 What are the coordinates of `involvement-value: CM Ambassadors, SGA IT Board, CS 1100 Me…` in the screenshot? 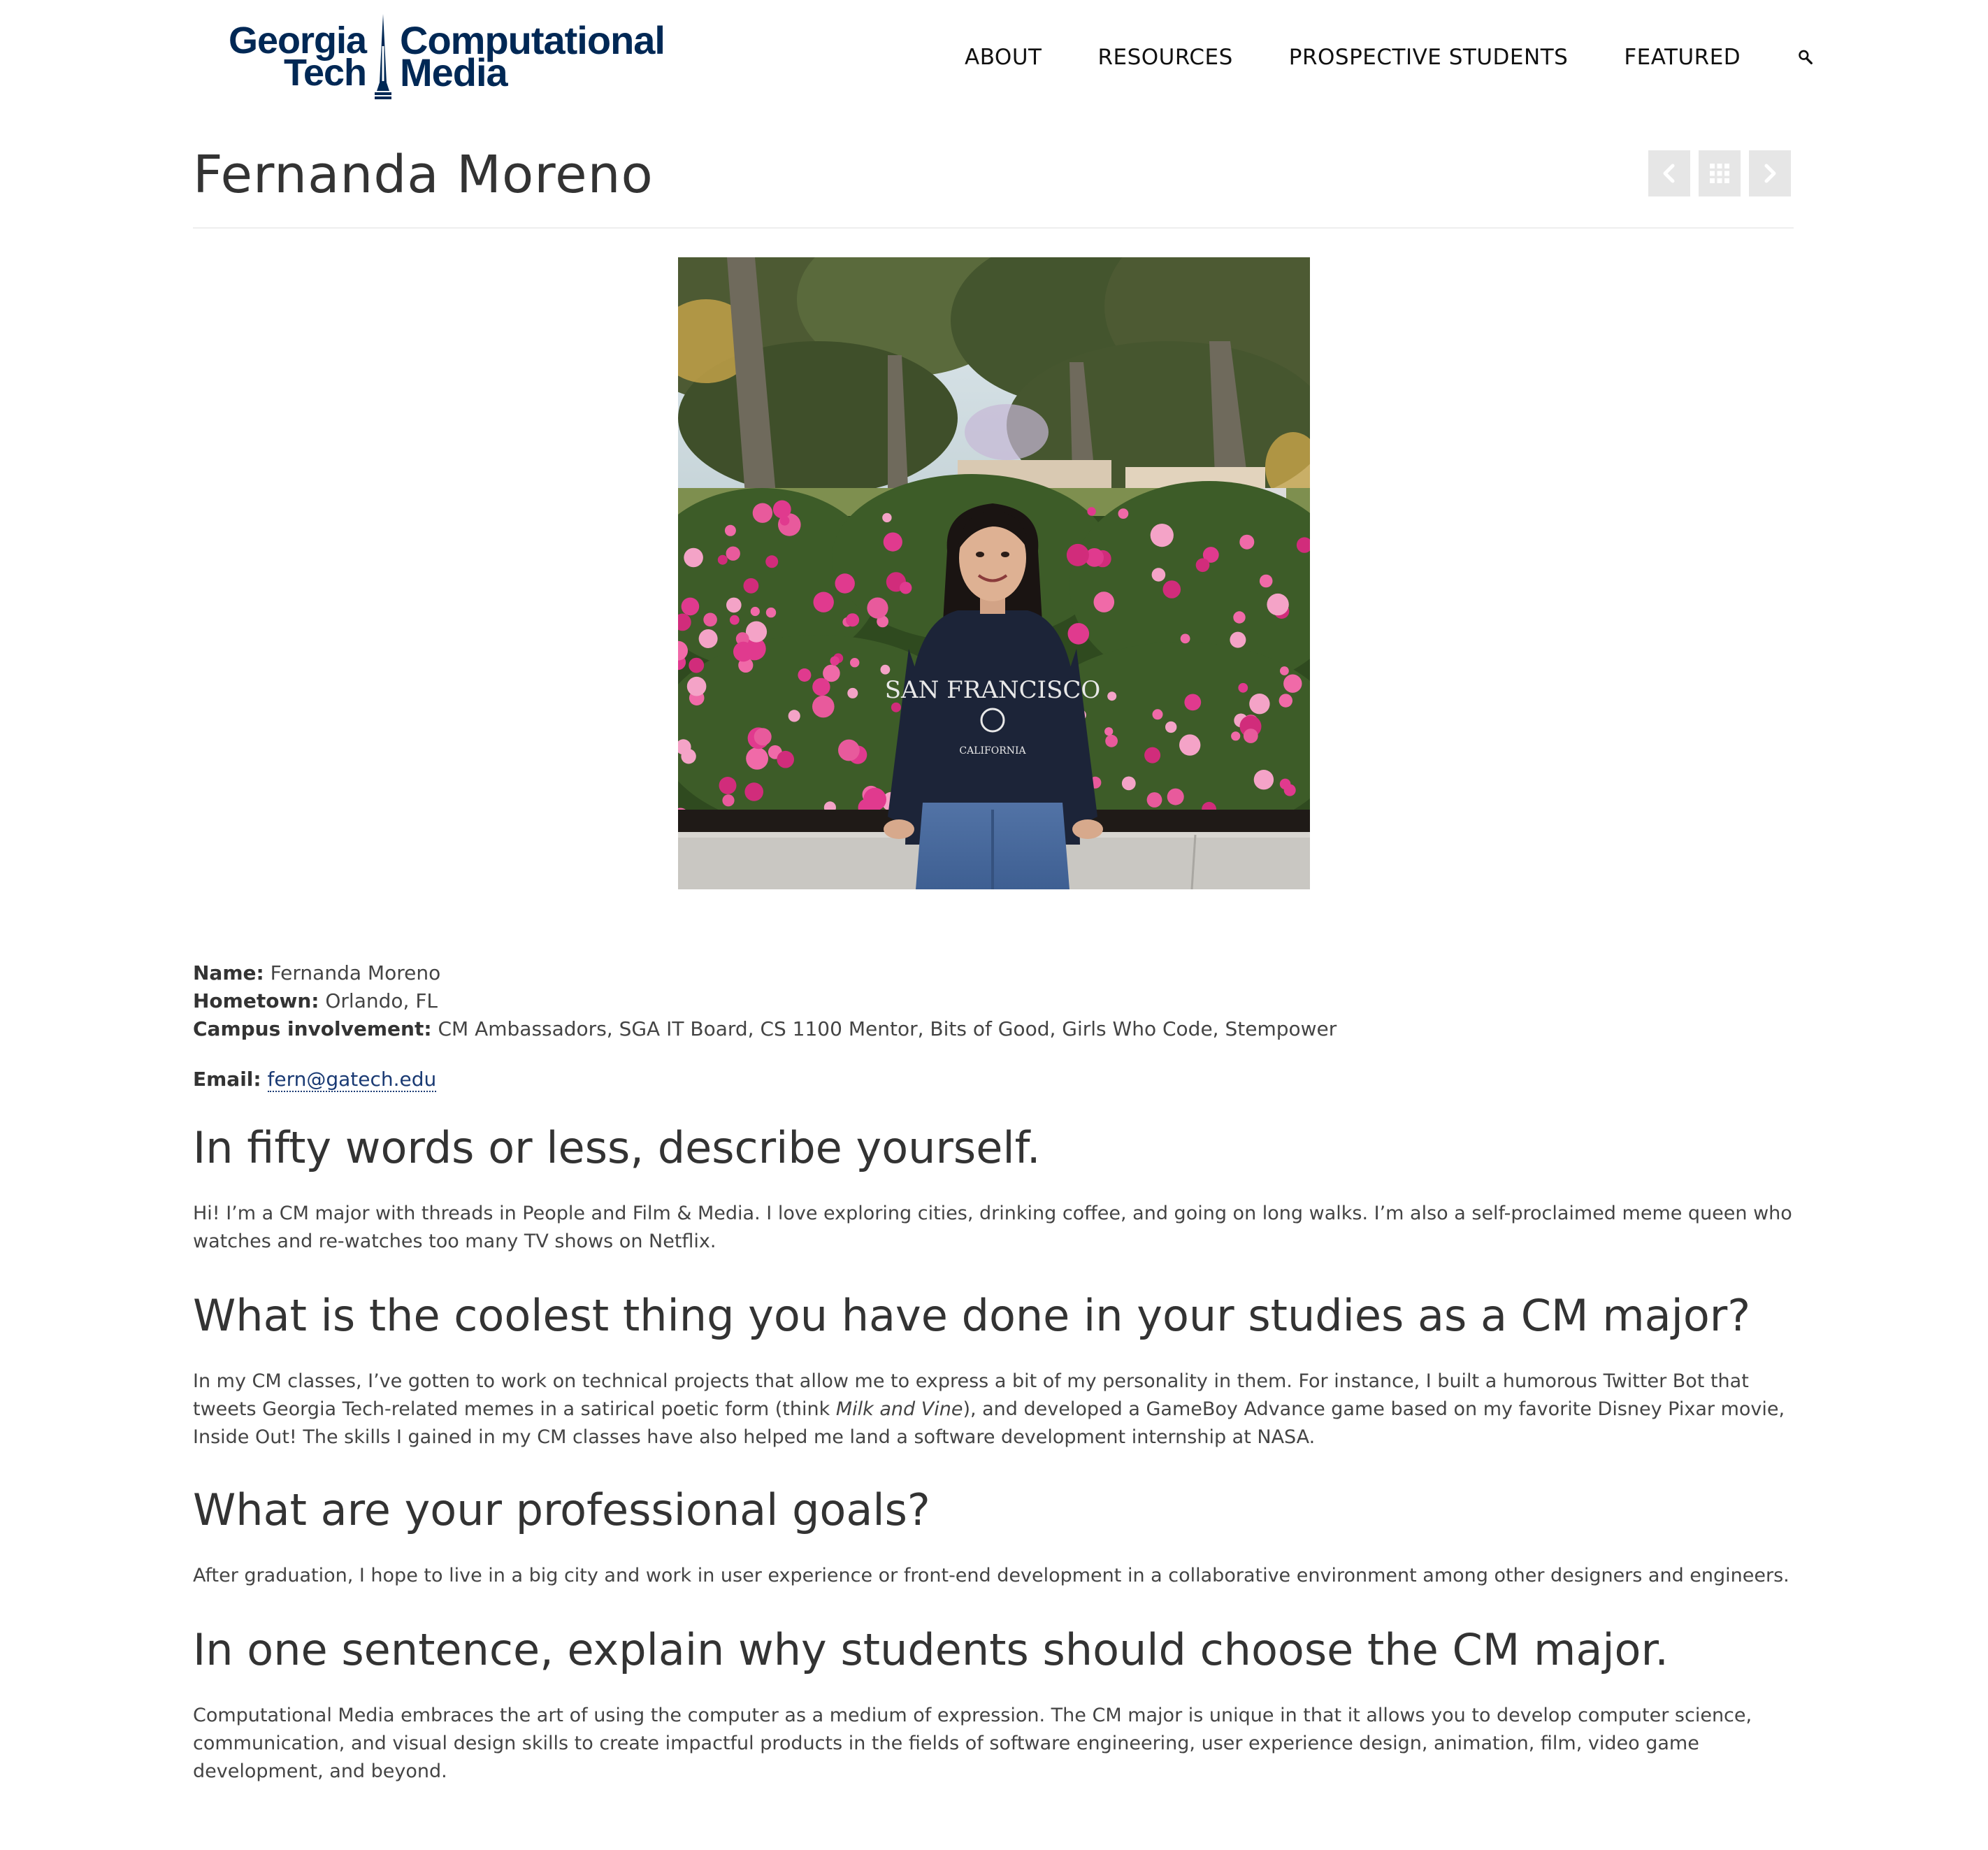 It's located at (887, 1029).